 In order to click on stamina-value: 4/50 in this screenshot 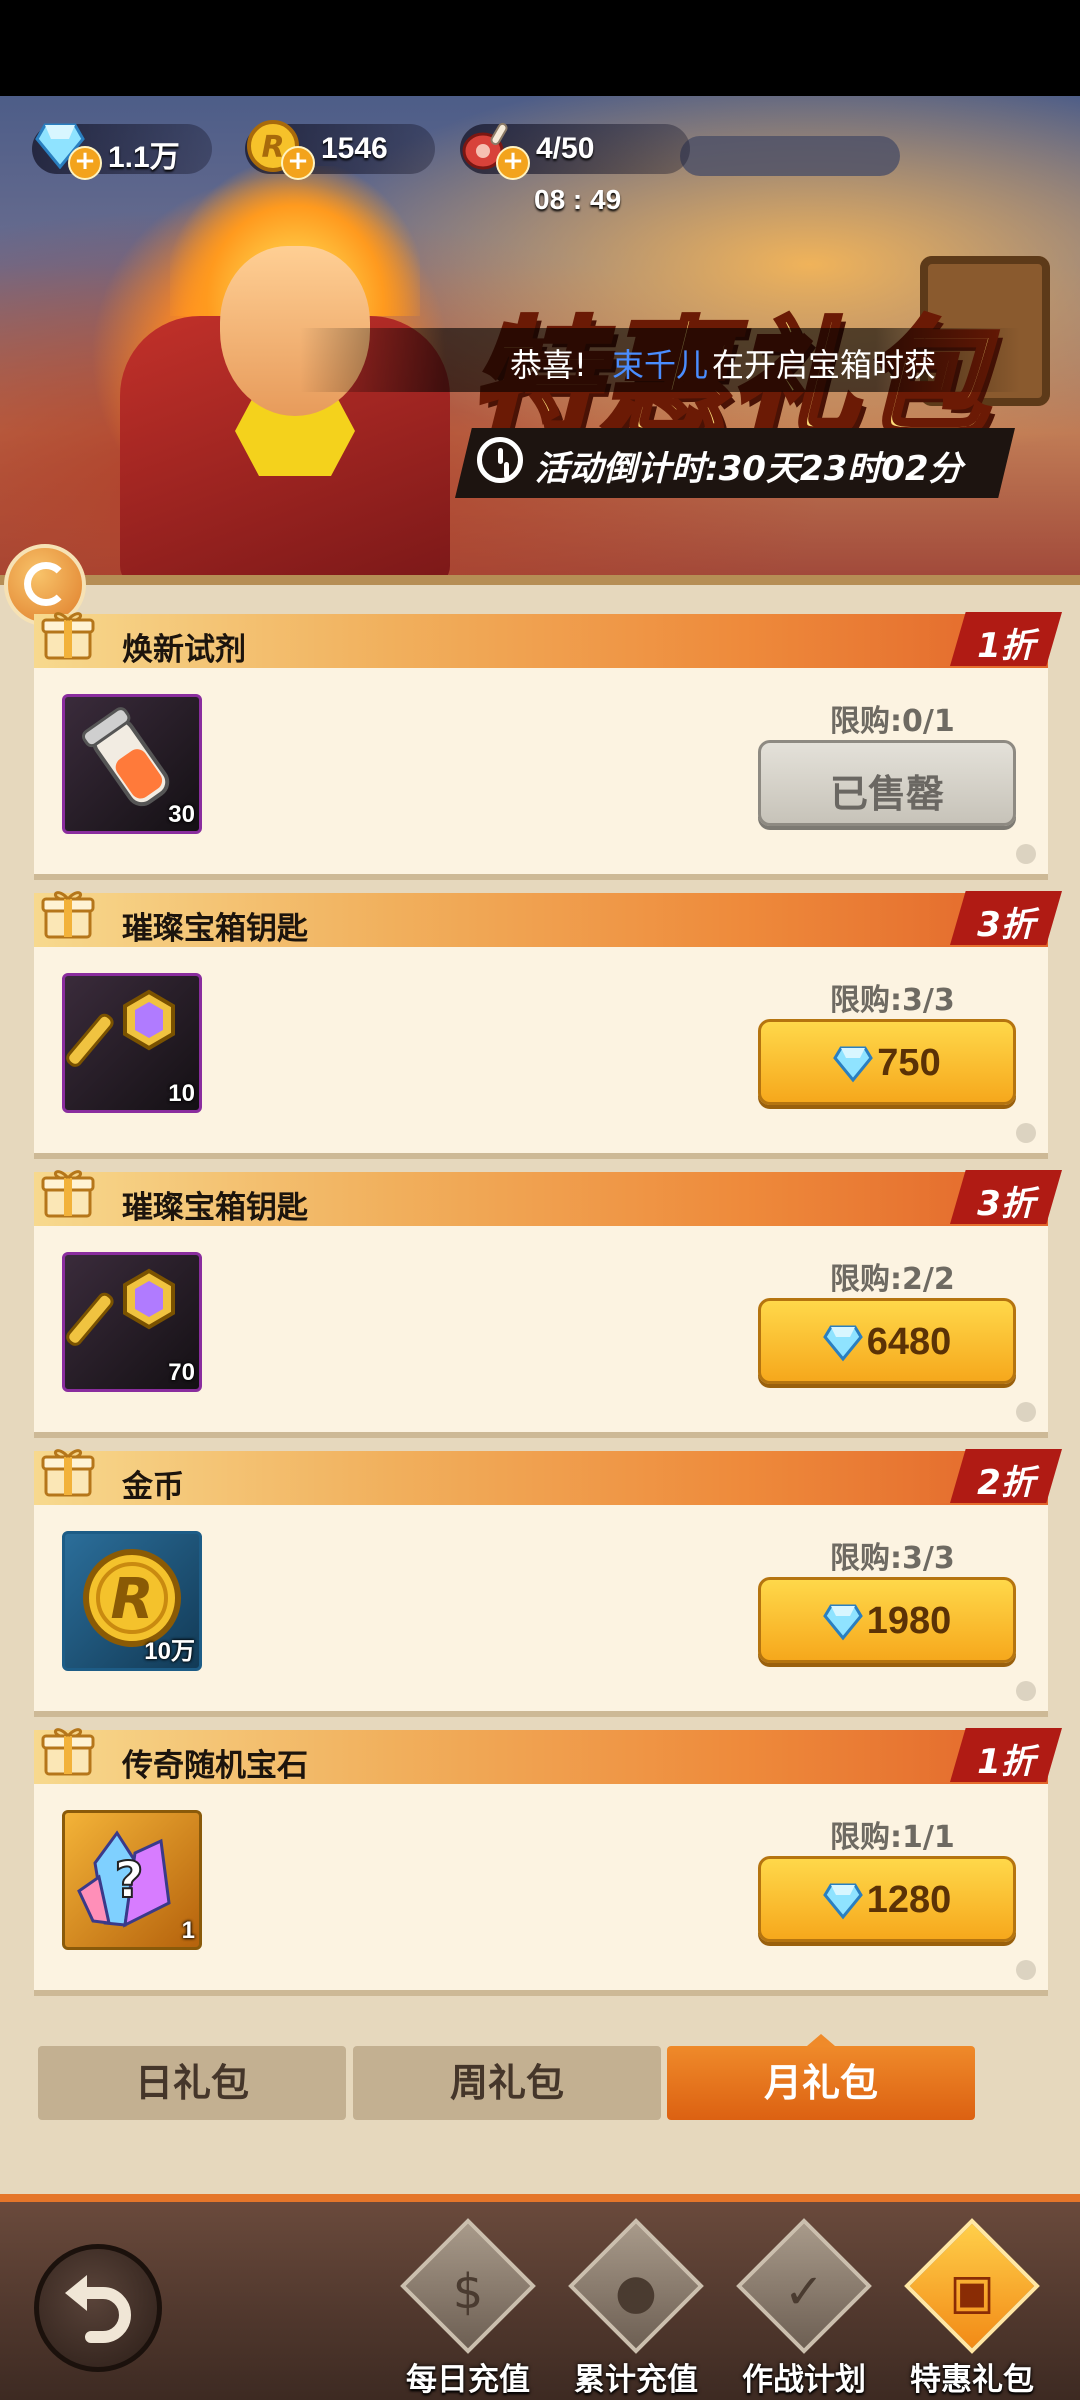, I will do `click(565, 148)`.